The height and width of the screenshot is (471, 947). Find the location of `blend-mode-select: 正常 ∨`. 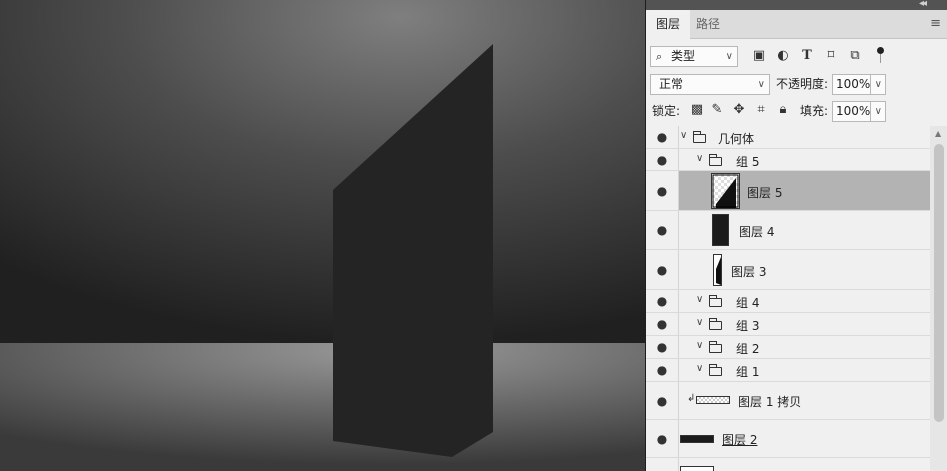

blend-mode-select: 正常 ∨ is located at coordinates (710, 84).